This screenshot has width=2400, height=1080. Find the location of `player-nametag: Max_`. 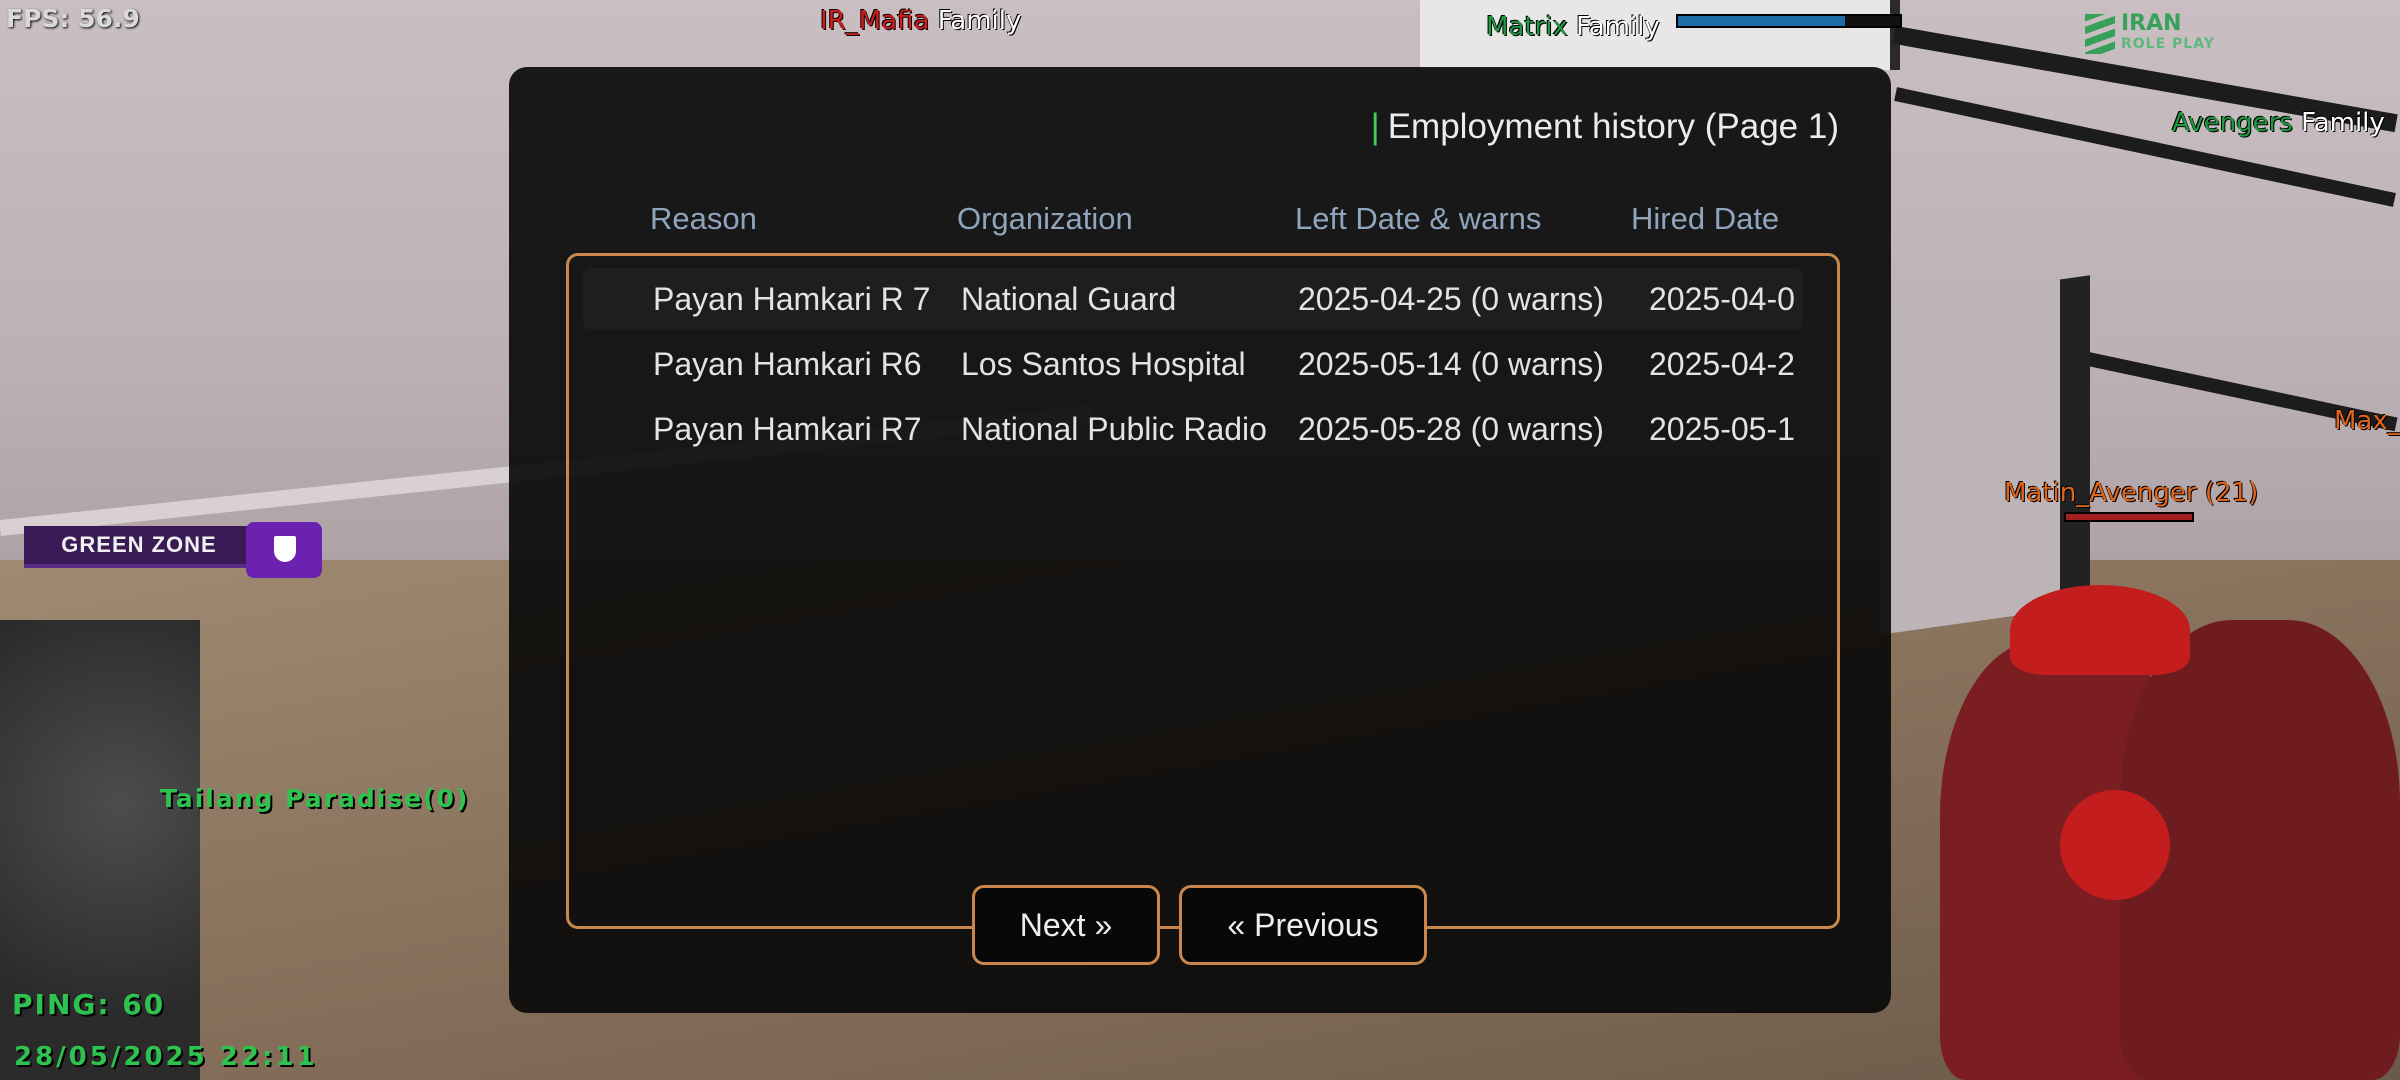

player-nametag: Max_ is located at coordinates (2367, 421).